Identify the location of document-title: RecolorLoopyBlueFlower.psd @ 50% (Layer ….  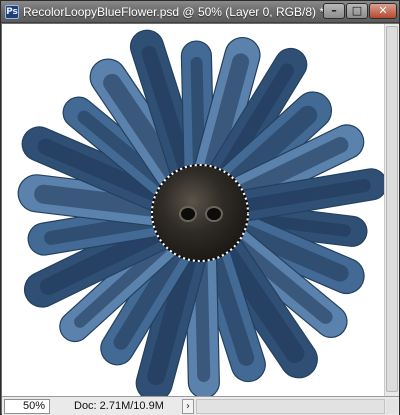
(173, 12).